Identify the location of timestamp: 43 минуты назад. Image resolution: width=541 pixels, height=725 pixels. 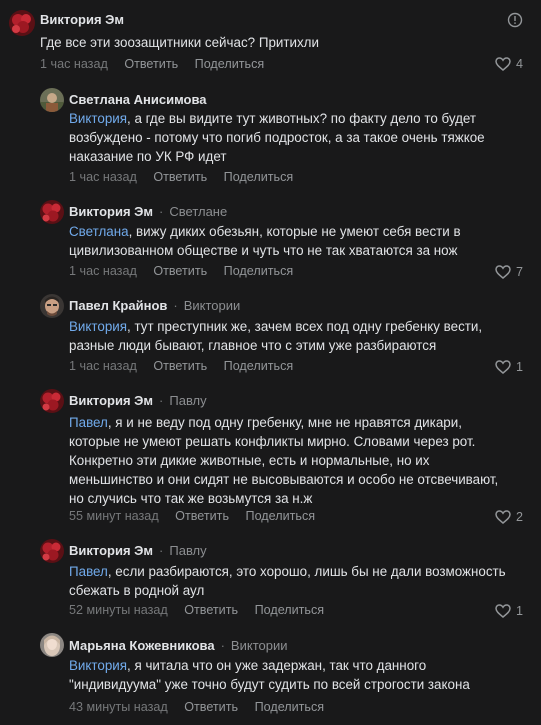
(118, 707).